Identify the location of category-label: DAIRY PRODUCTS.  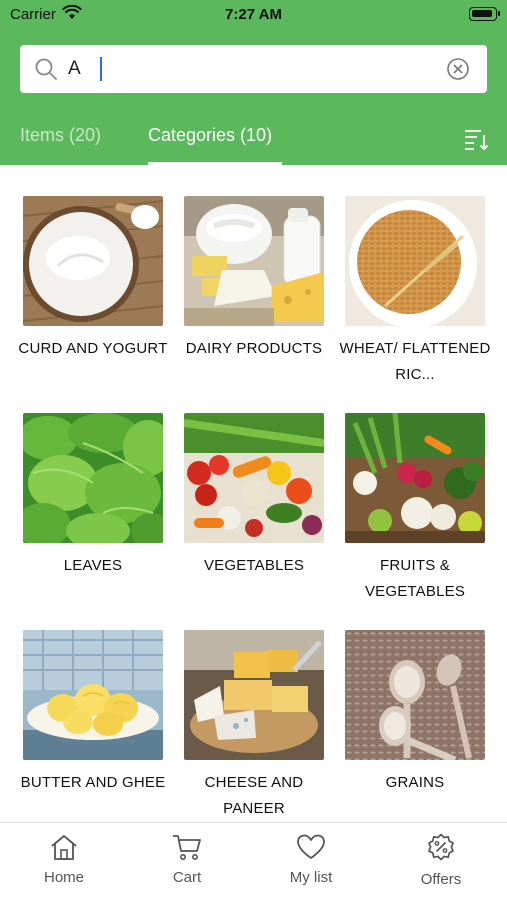
(254, 348).